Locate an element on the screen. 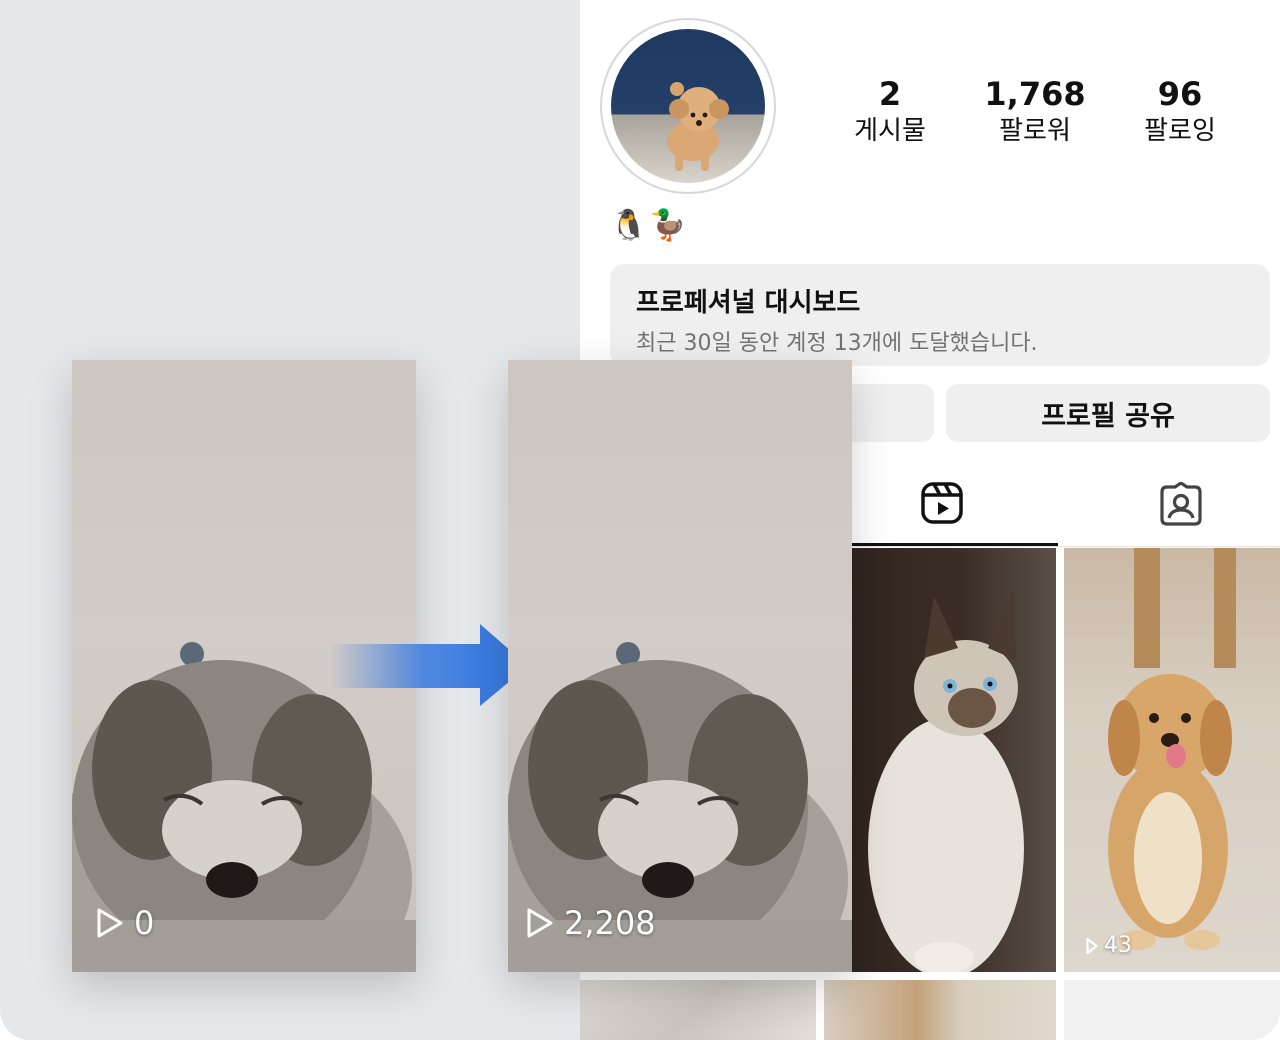  reel-thumbnail: 0 is located at coordinates (936, 760).